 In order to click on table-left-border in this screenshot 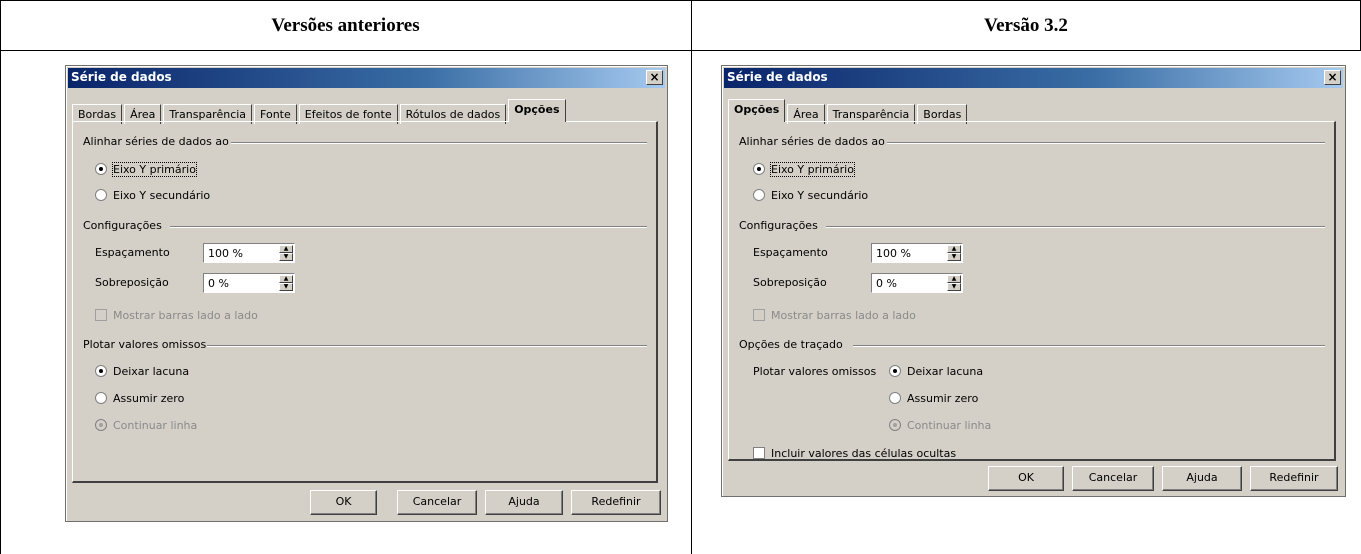, I will do `click(0, 277)`.